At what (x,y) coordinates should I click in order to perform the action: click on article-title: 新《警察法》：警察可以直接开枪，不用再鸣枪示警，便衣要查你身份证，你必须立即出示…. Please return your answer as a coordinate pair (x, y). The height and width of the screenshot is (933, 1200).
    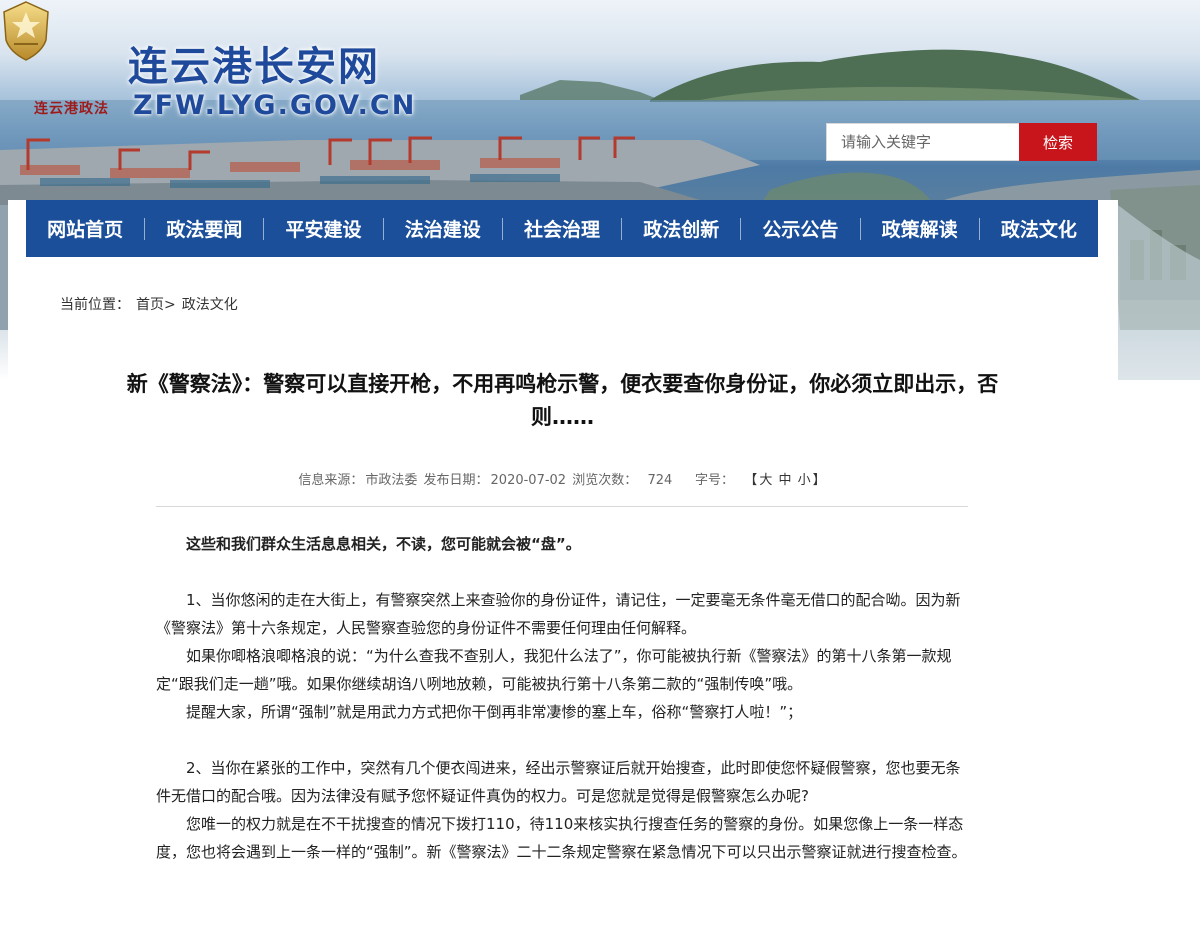
    Looking at the image, I should click on (562, 400).